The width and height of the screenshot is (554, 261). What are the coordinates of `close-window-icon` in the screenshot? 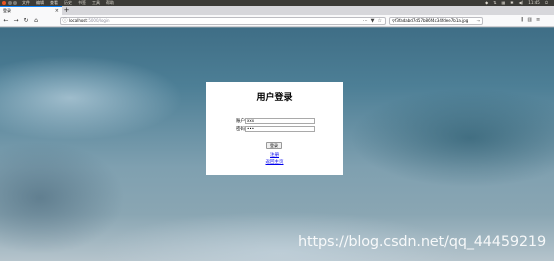 It's located at (4, 3).